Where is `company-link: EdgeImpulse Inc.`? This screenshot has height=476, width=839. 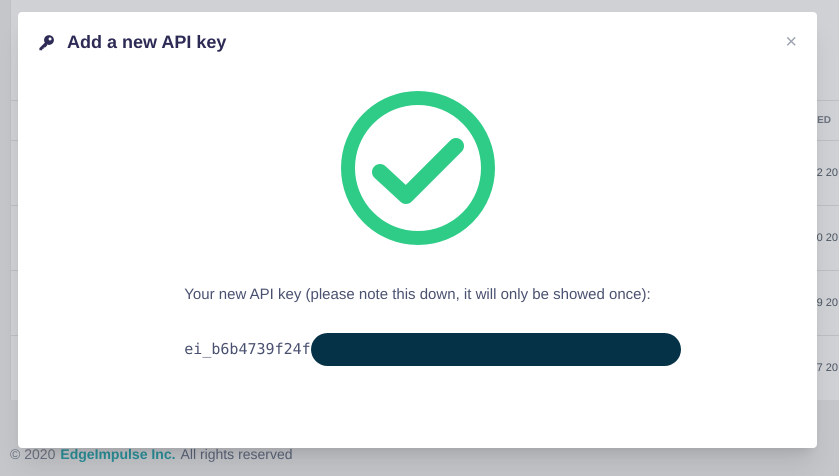 company-link: EdgeImpulse Inc. is located at coordinates (118, 454).